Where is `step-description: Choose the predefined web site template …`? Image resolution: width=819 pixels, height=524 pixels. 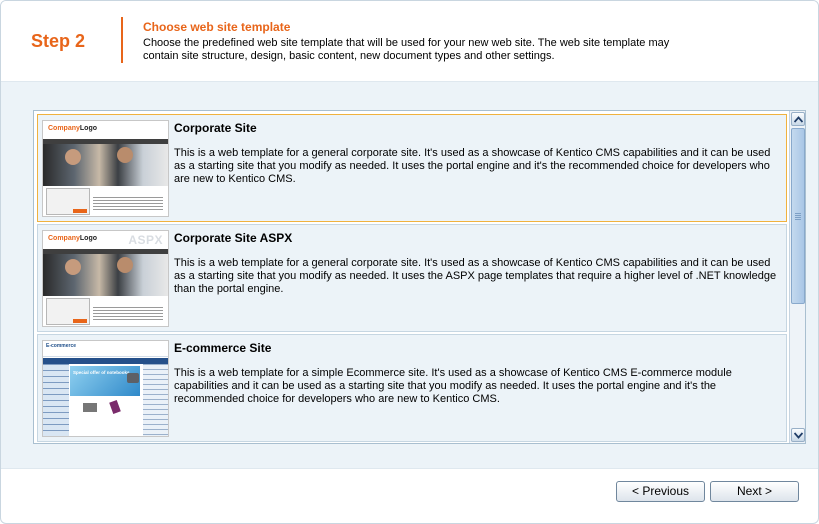 step-description: Choose the predefined web site template … is located at coordinates (406, 49).